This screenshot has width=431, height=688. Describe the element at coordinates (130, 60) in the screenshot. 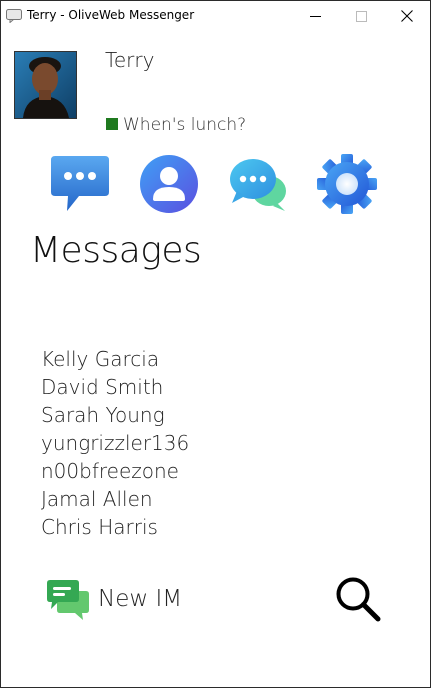

I see `profile-name: Terry` at that location.